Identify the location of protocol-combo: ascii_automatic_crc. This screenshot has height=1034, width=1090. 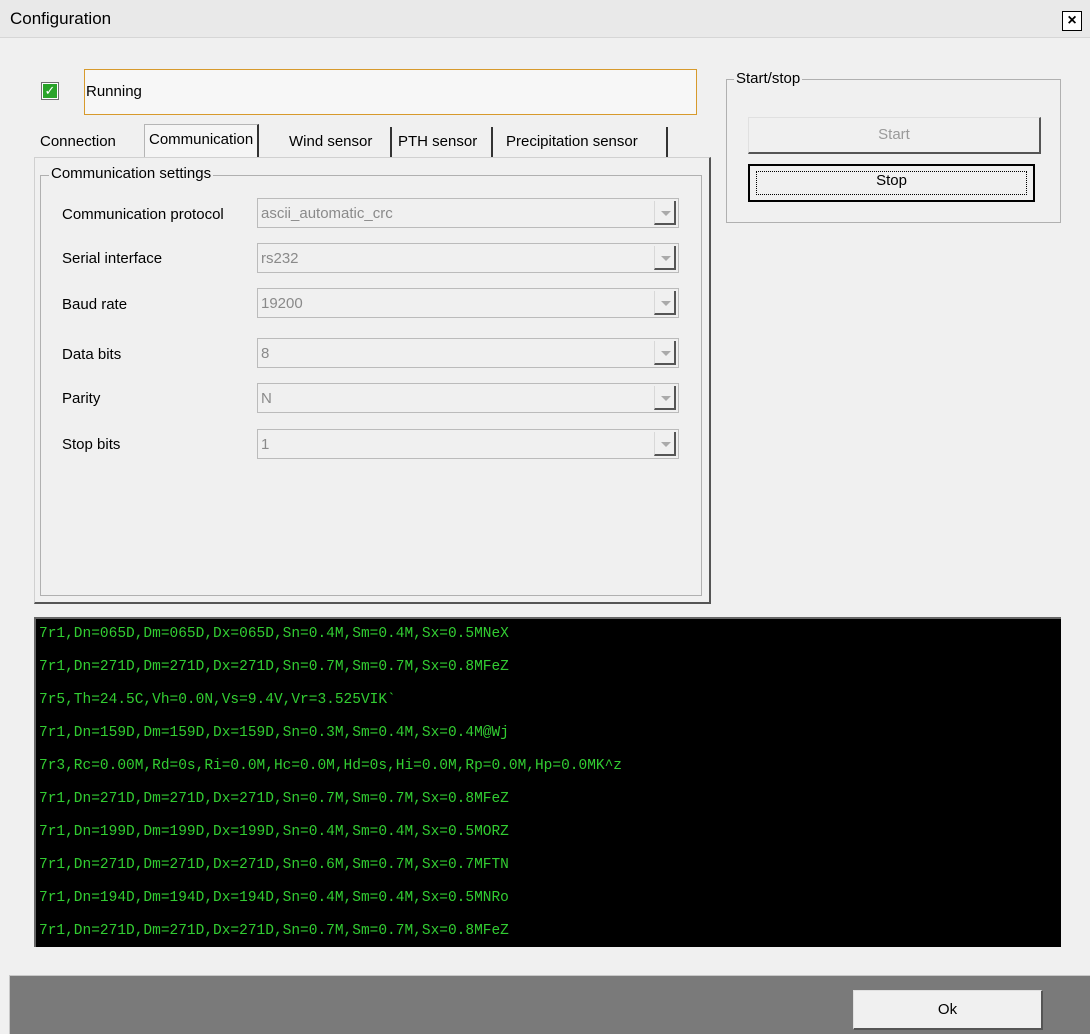
(468, 213).